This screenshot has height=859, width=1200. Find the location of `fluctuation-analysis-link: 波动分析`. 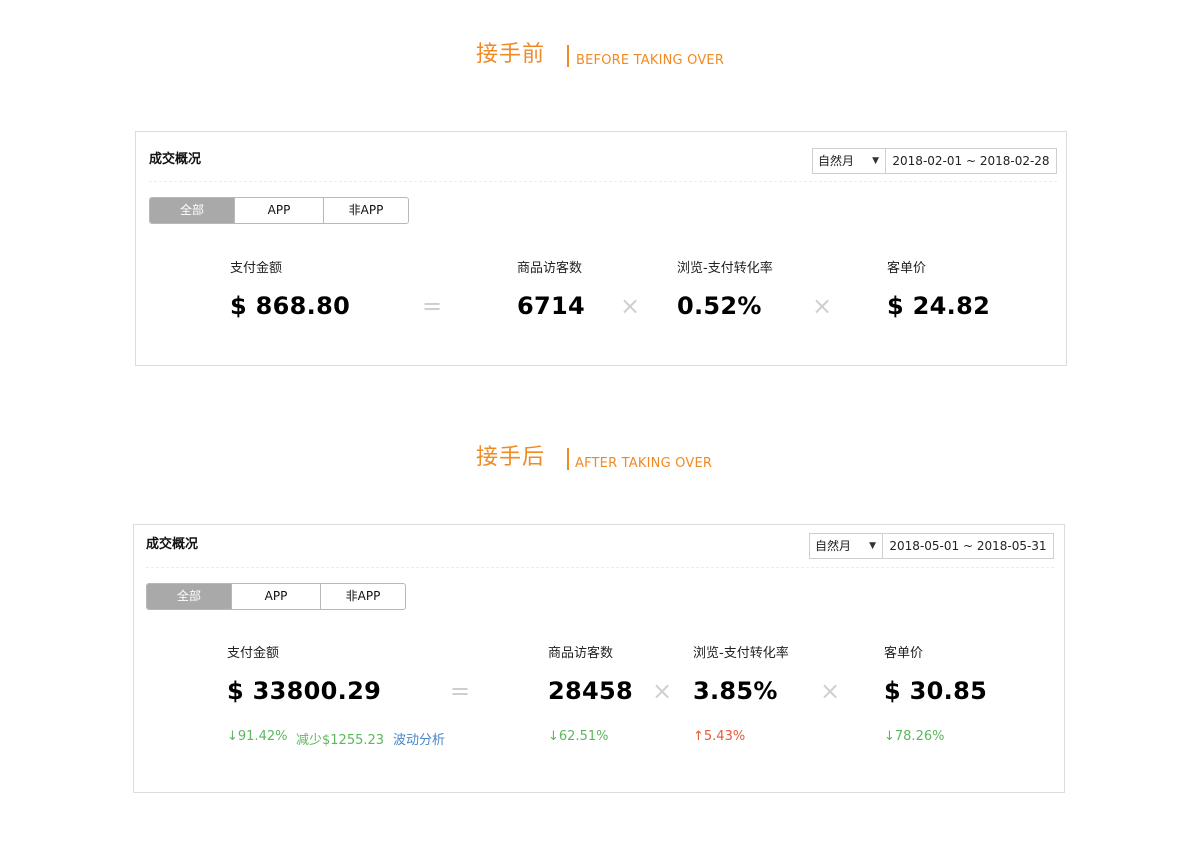

fluctuation-analysis-link: 波动分析 is located at coordinates (419, 738).